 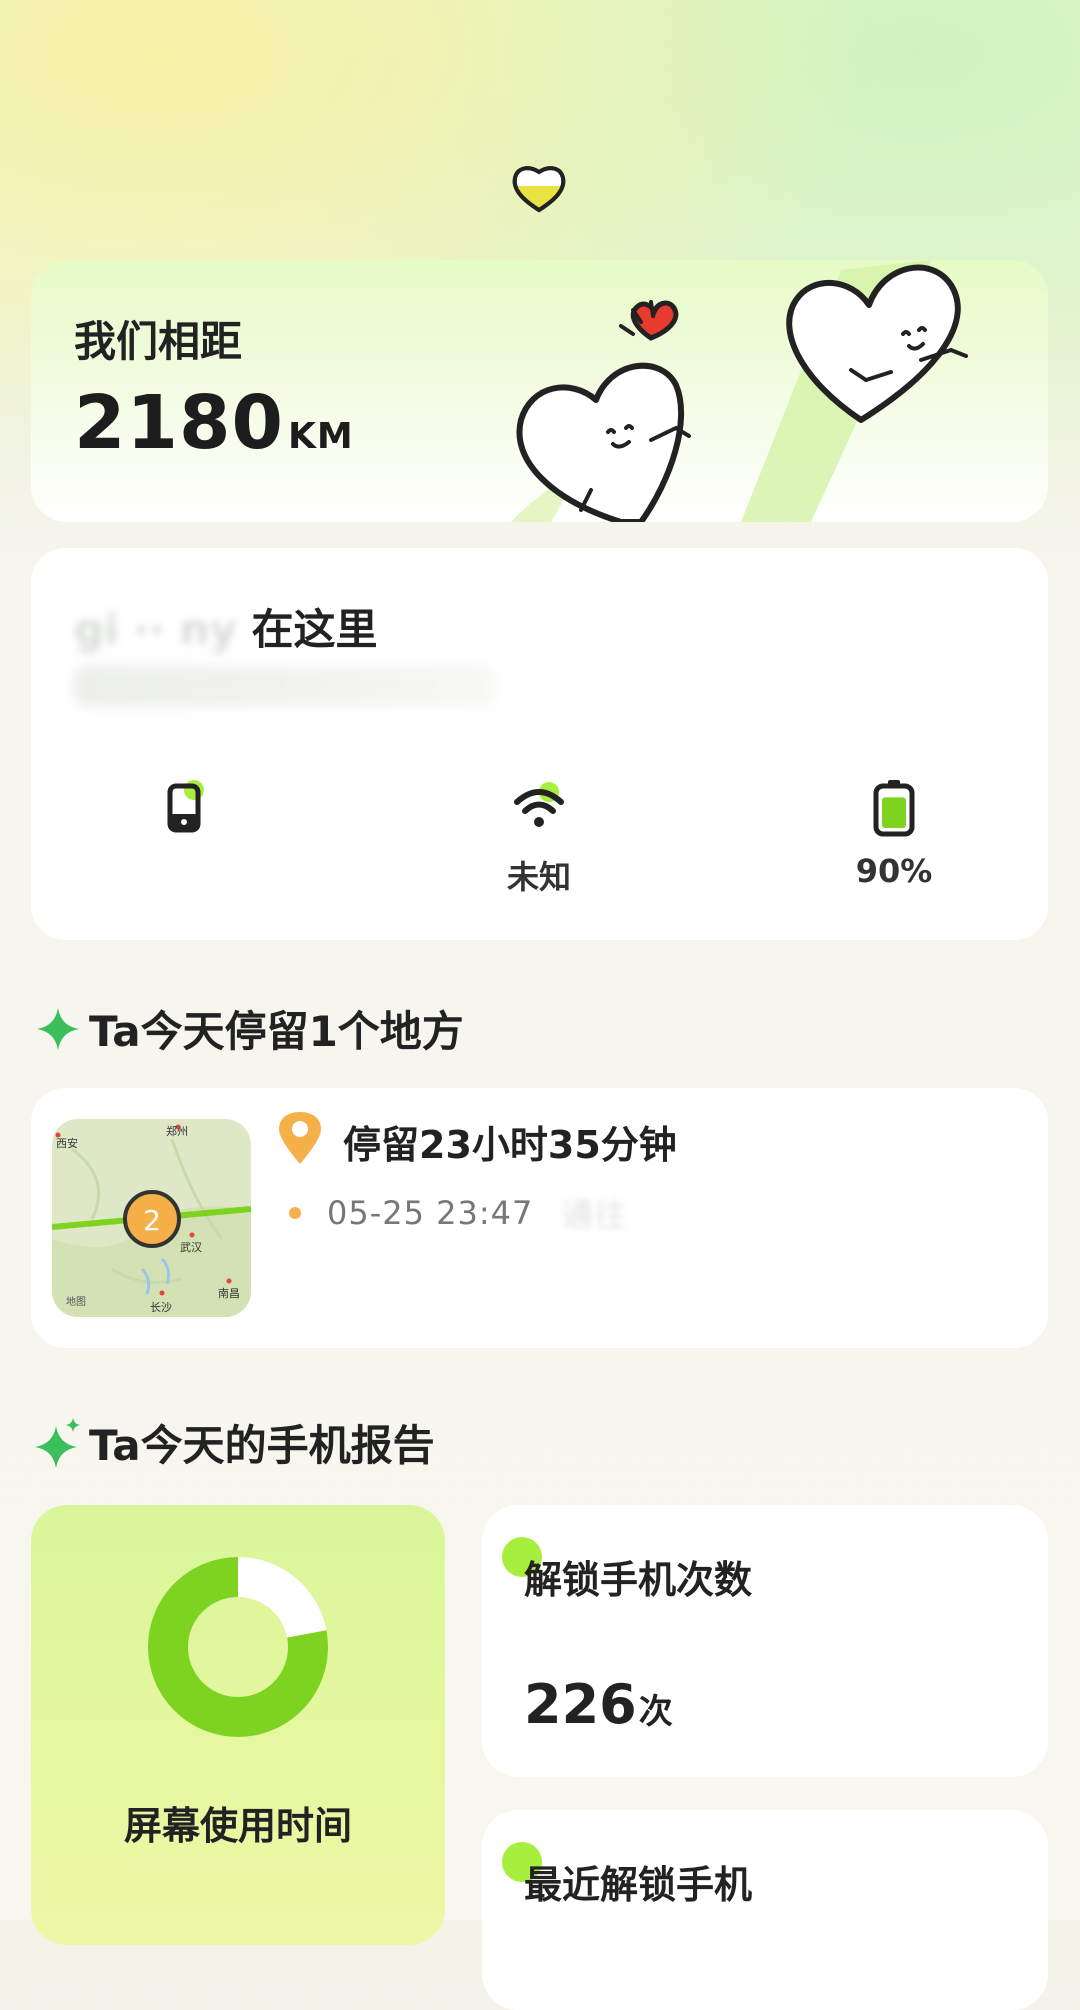 What do you see at coordinates (430, 1213) in the screenshot?
I see `stay-start-time: 05-25 23:47` at bounding box center [430, 1213].